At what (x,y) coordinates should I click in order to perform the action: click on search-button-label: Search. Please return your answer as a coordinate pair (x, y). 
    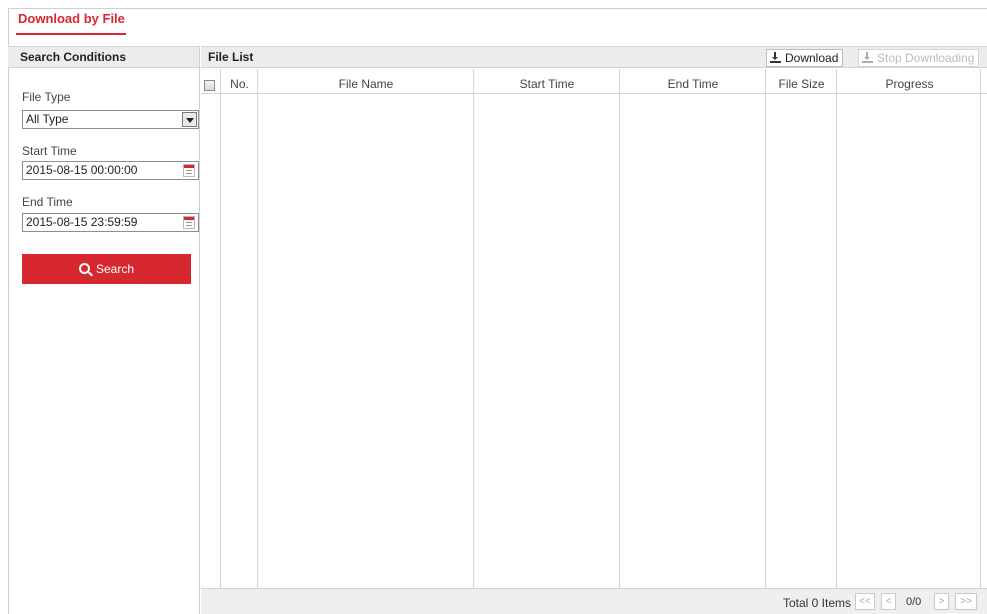
    Looking at the image, I should click on (115, 269).